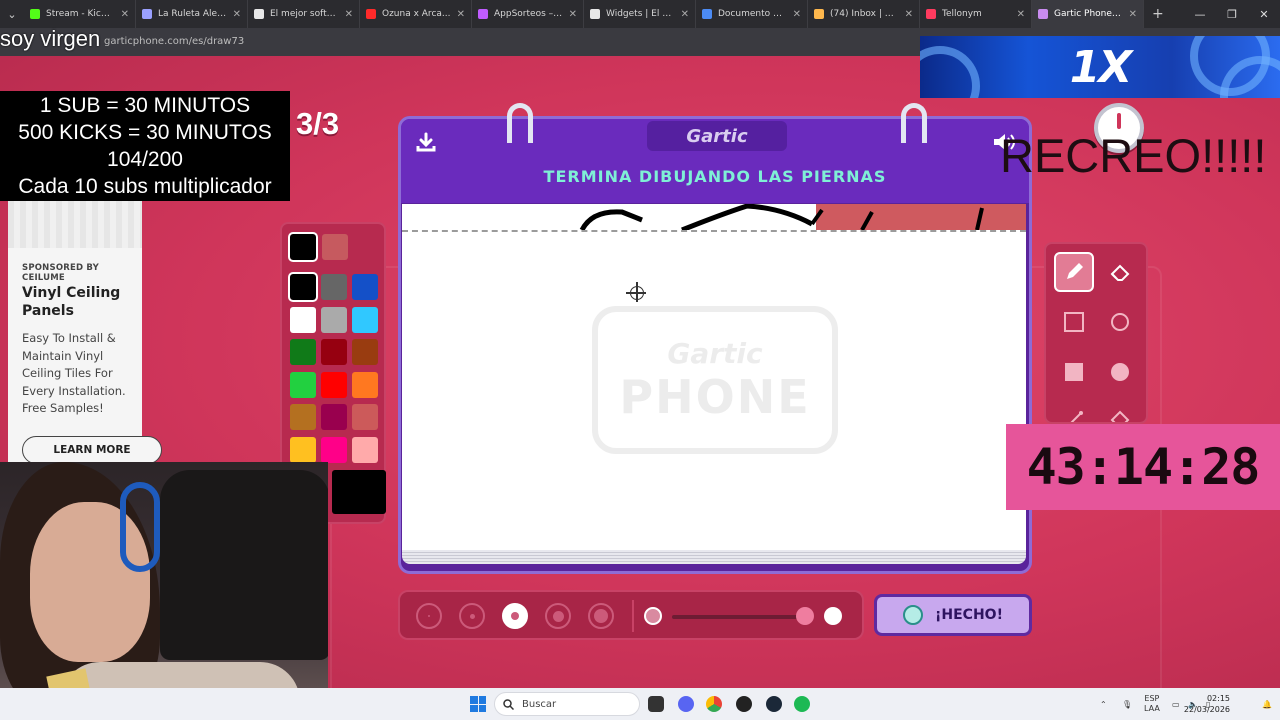 This screenshot has width=1280, height=720. Describe the element at coordinates (426, 142) in the screenshot. I see `download-icon` at that location.